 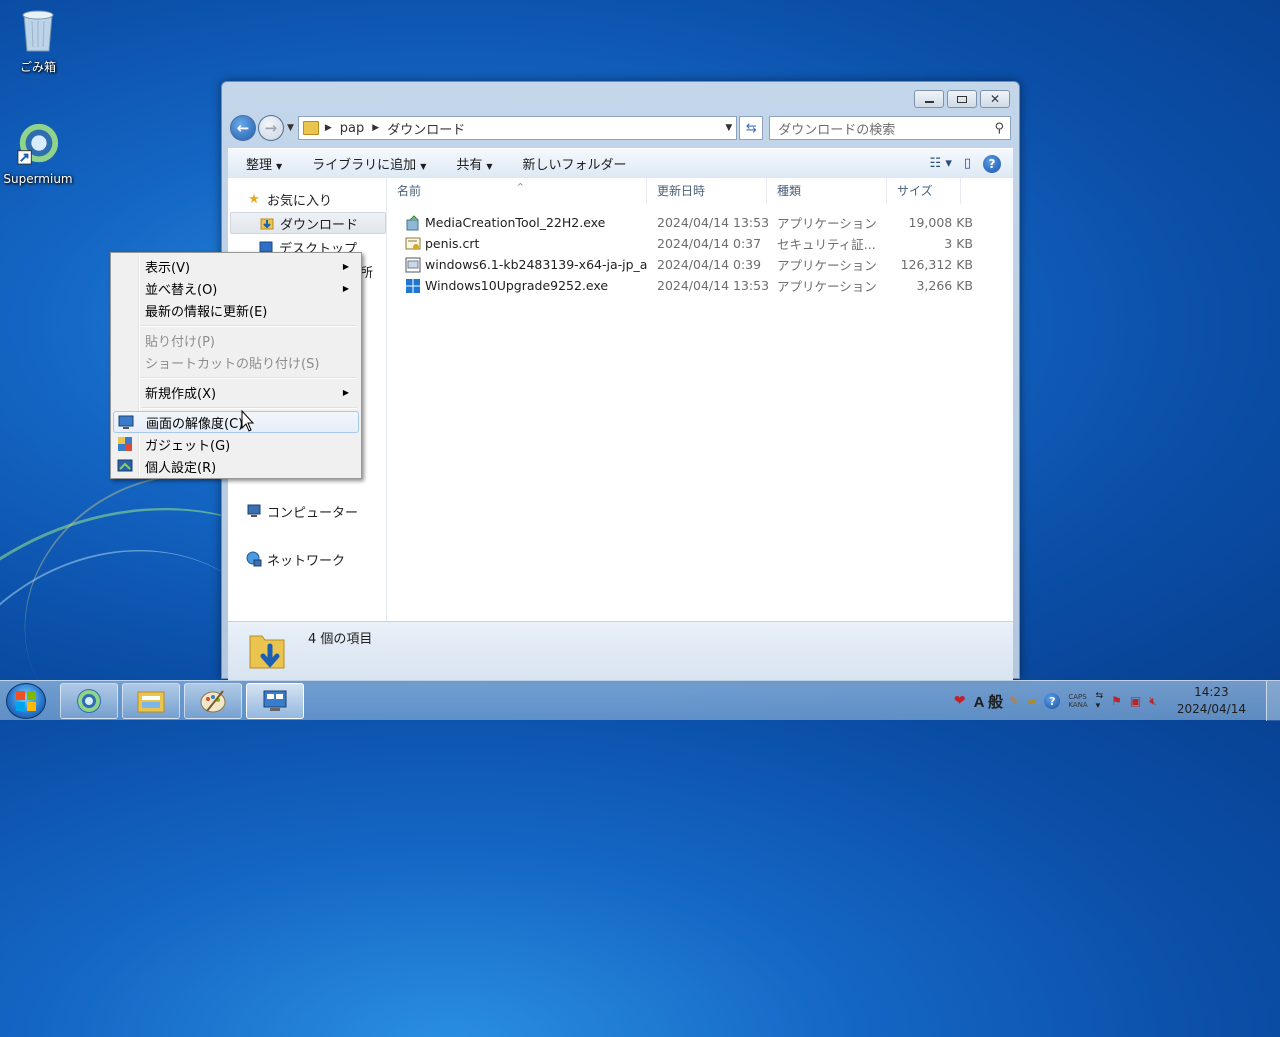 What do you see at coordinates (236, 444) in the screenshot?
I see `menu-item-gadgets: ガジェット(G)` at bounding box center [236, 444].